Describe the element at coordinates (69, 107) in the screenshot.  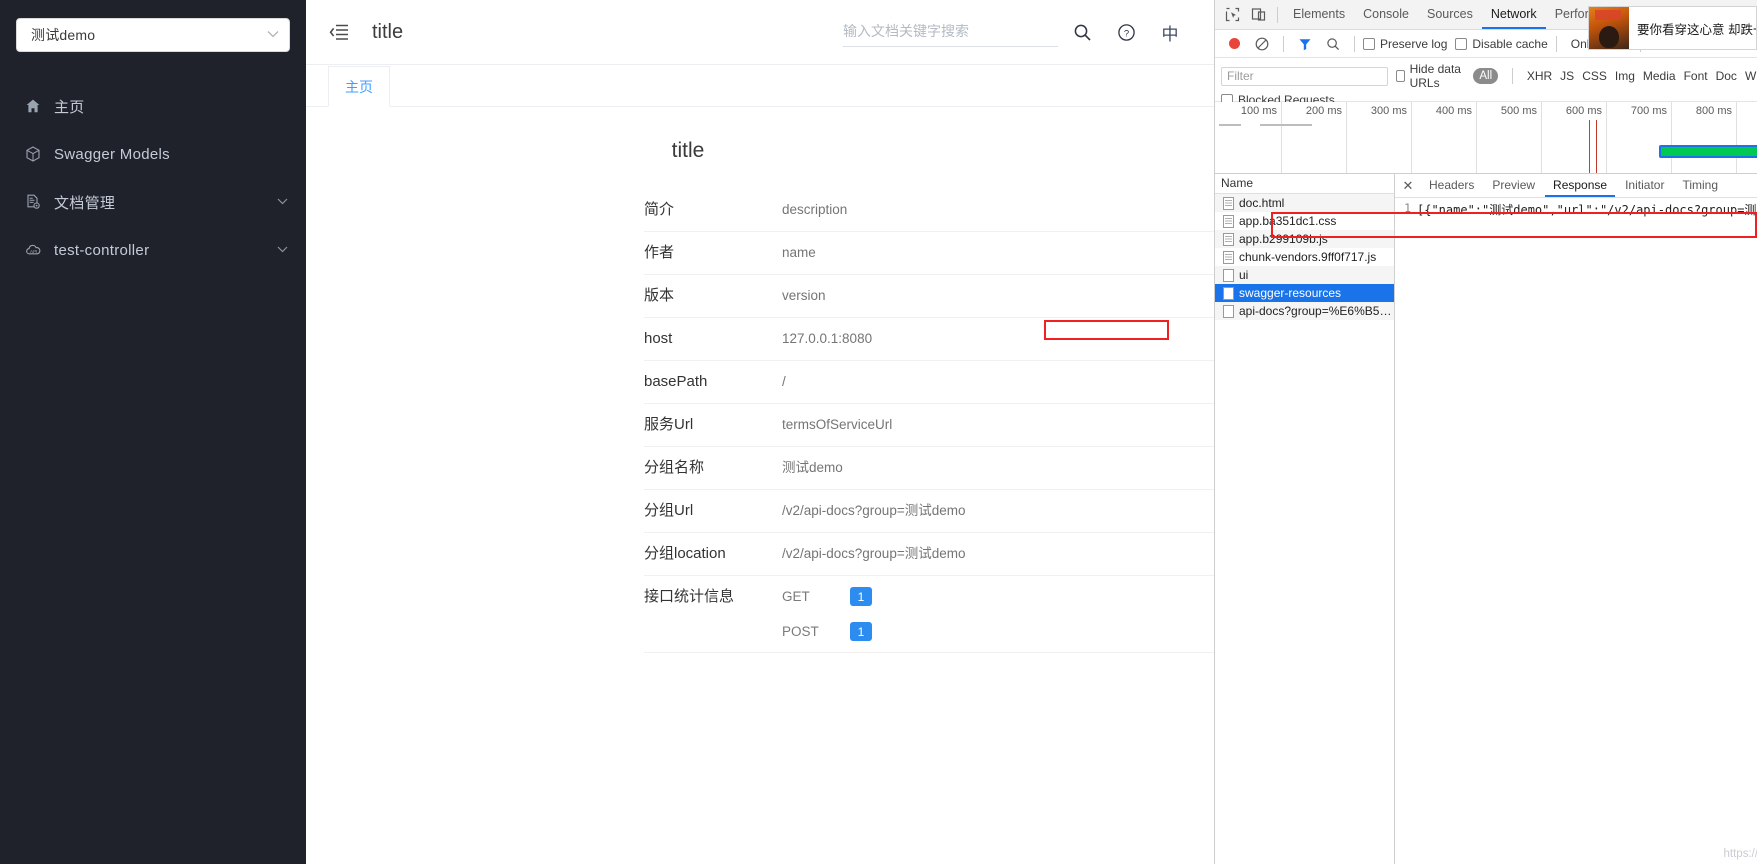
I see `sidebar-item-label: 主页` at that location.